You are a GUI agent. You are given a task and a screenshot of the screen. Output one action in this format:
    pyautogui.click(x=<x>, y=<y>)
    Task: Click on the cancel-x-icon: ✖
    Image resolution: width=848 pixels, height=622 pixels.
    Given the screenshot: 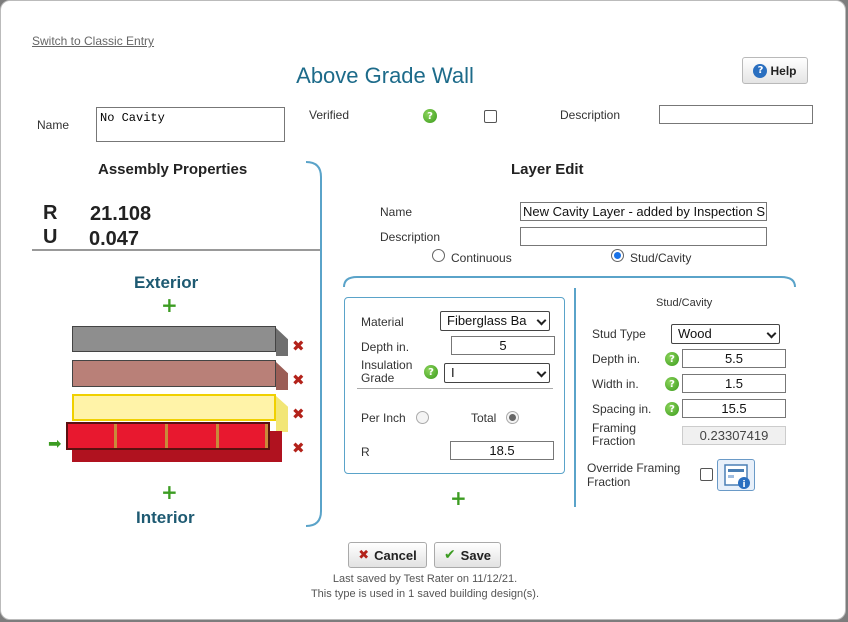 What is the action you would take?
    pyautogui.click(x=364, y=555)
    